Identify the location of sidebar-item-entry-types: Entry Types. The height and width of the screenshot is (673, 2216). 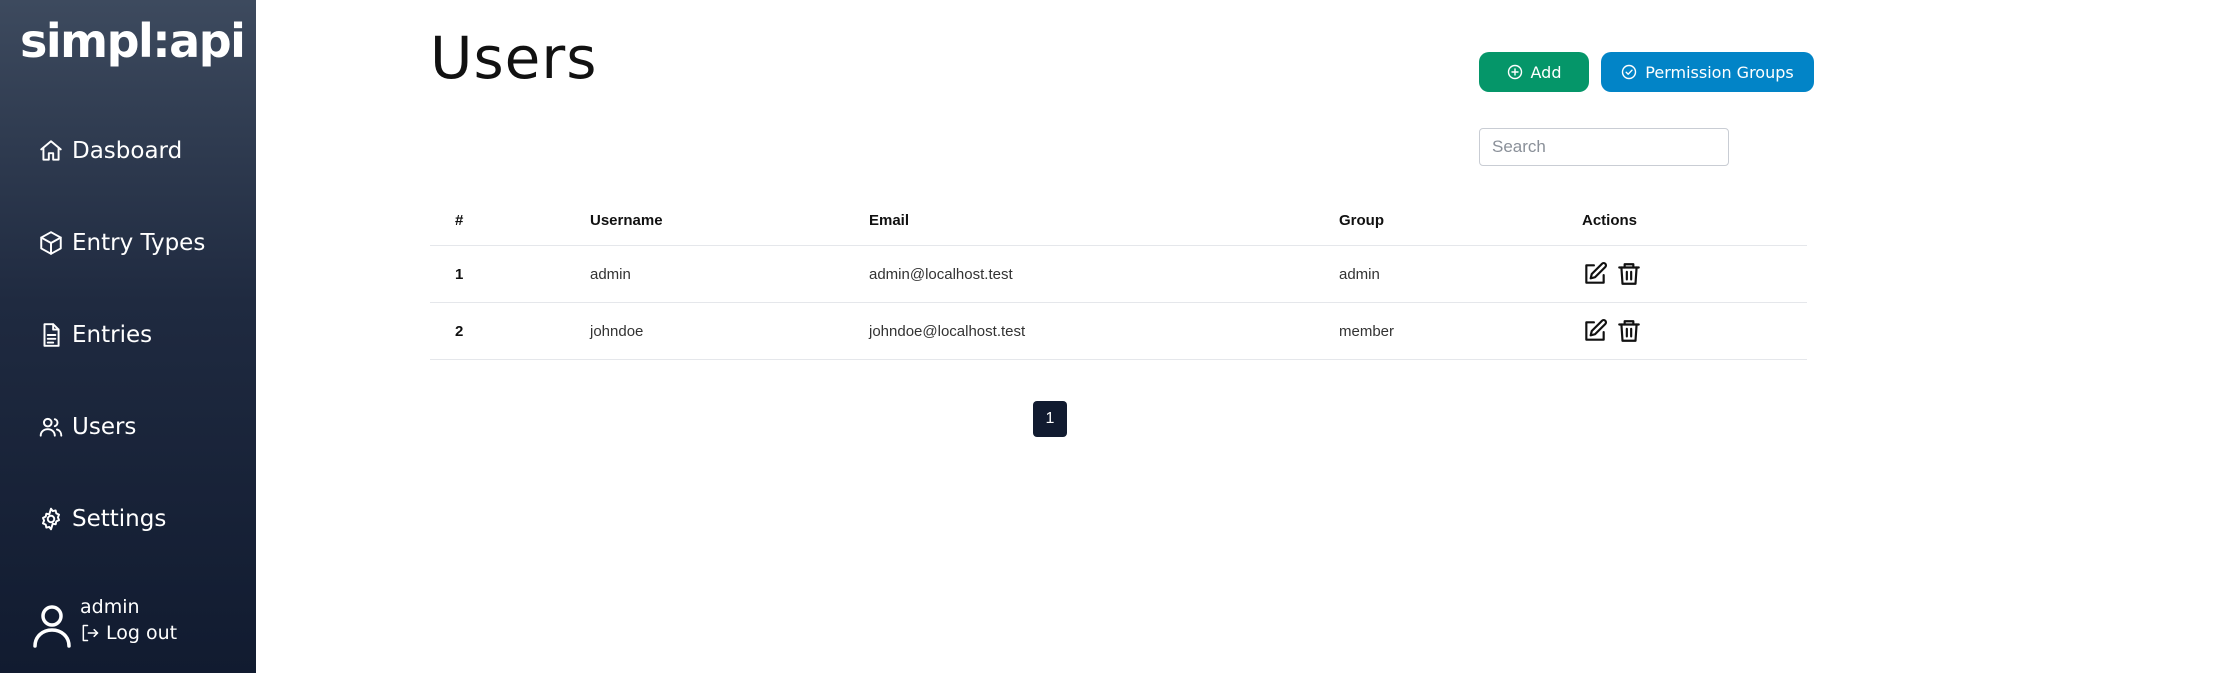
(121, 243).